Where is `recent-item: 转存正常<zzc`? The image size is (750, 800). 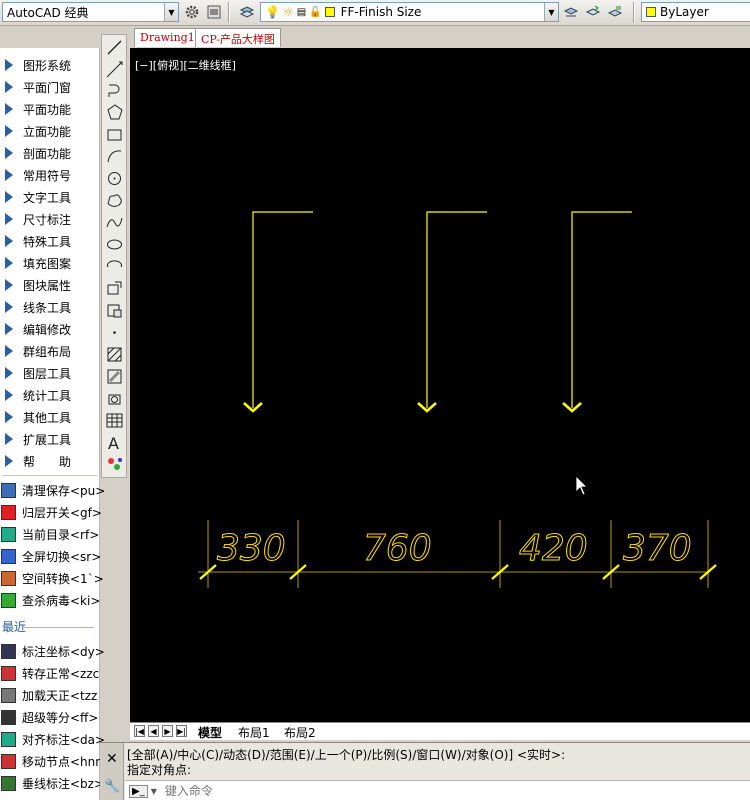 recent-item: 转存正常<zzc is located at coordinates (50, 673).